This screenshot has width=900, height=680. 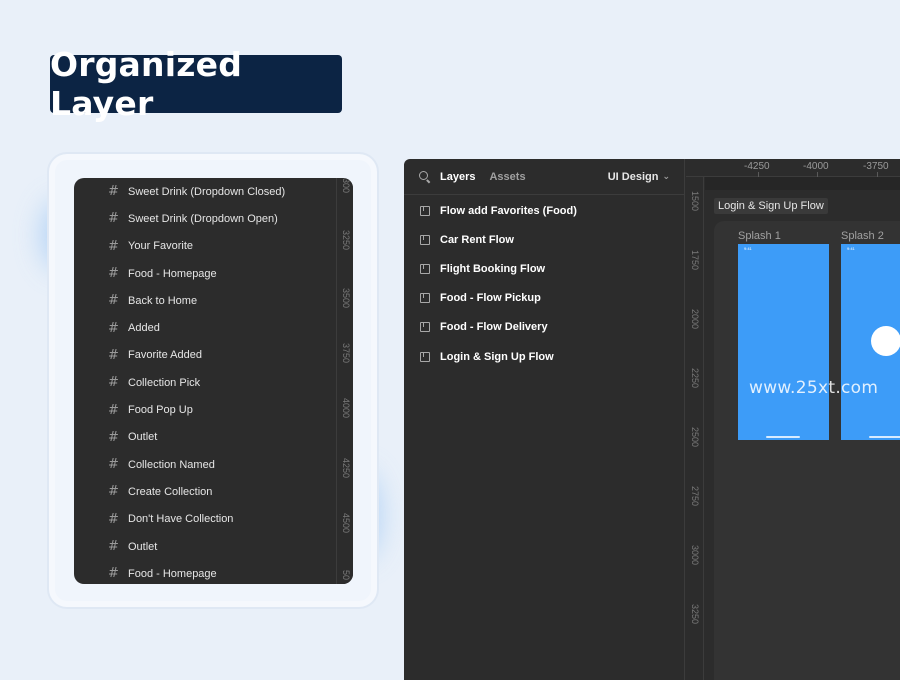 I want to click on layer-list-item: # Sweet Drink (Dropdown Open), so click(x=205, y=218).